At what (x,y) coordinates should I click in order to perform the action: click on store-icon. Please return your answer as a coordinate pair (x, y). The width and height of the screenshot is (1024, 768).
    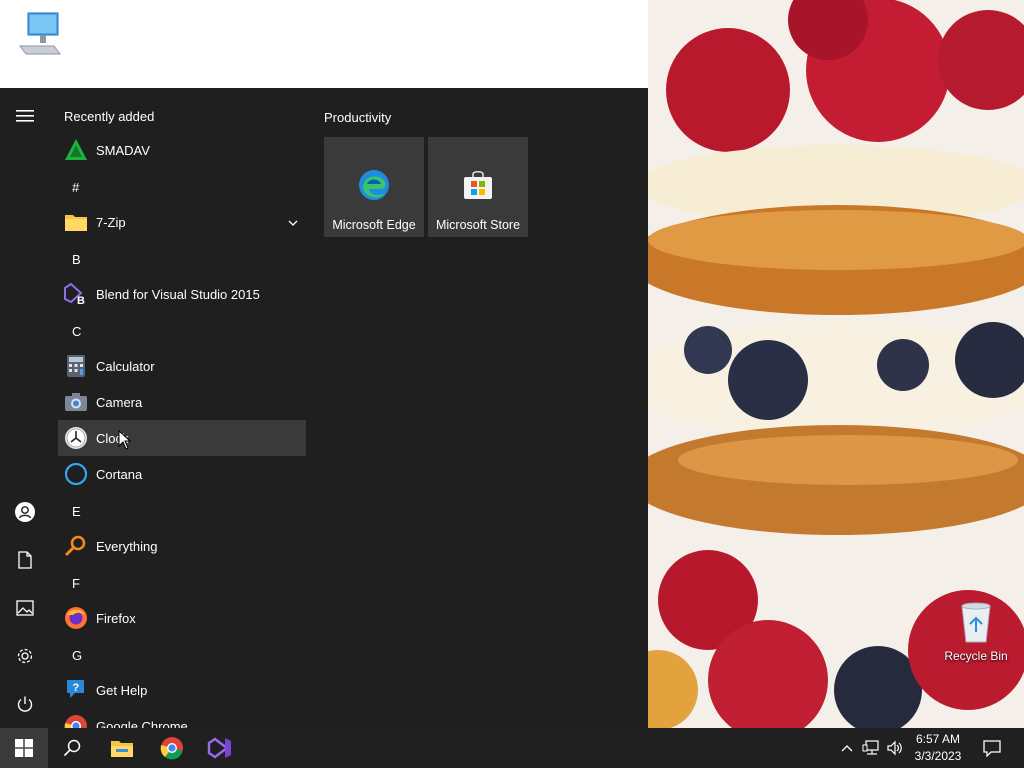
    Looking at the image, I should click on (478, 184).